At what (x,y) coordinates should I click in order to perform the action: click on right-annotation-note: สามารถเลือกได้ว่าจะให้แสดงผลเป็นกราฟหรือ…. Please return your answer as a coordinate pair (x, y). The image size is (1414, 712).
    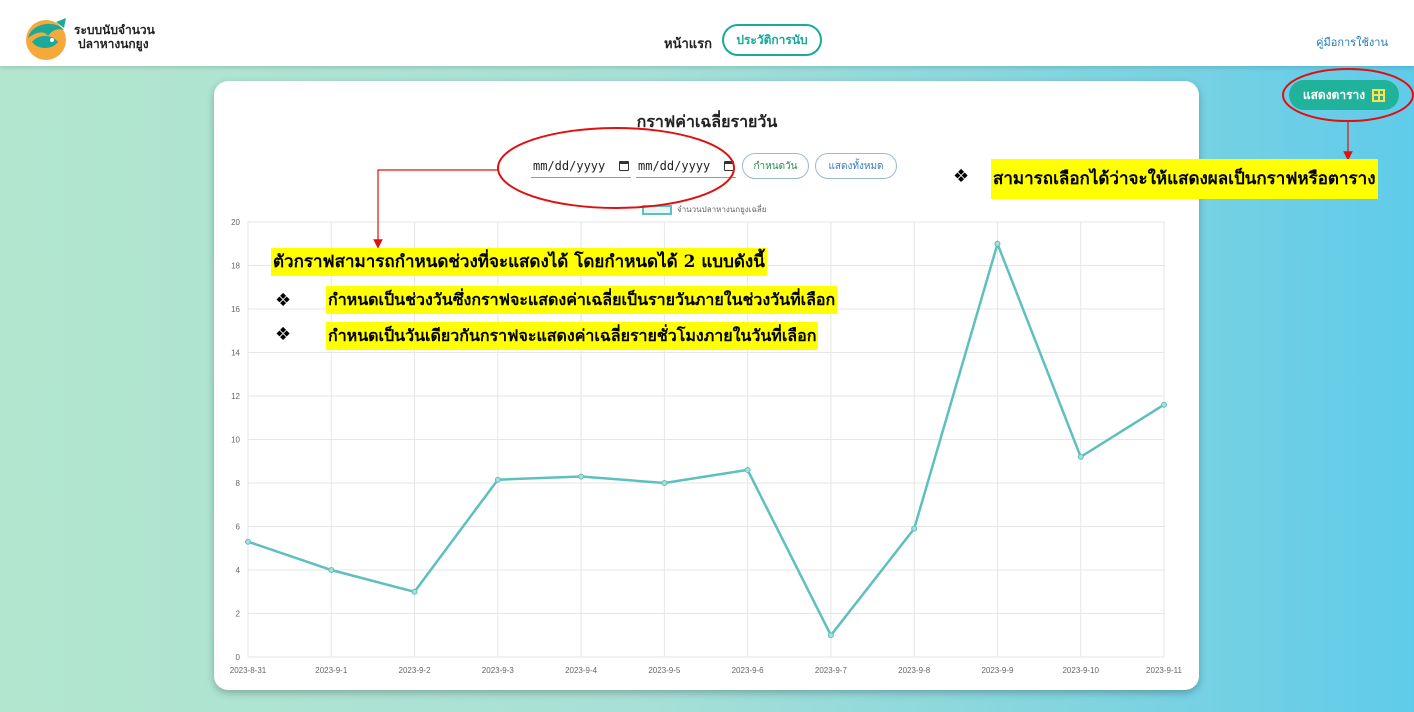
    Looking at the image, I should click on (1184, 179).